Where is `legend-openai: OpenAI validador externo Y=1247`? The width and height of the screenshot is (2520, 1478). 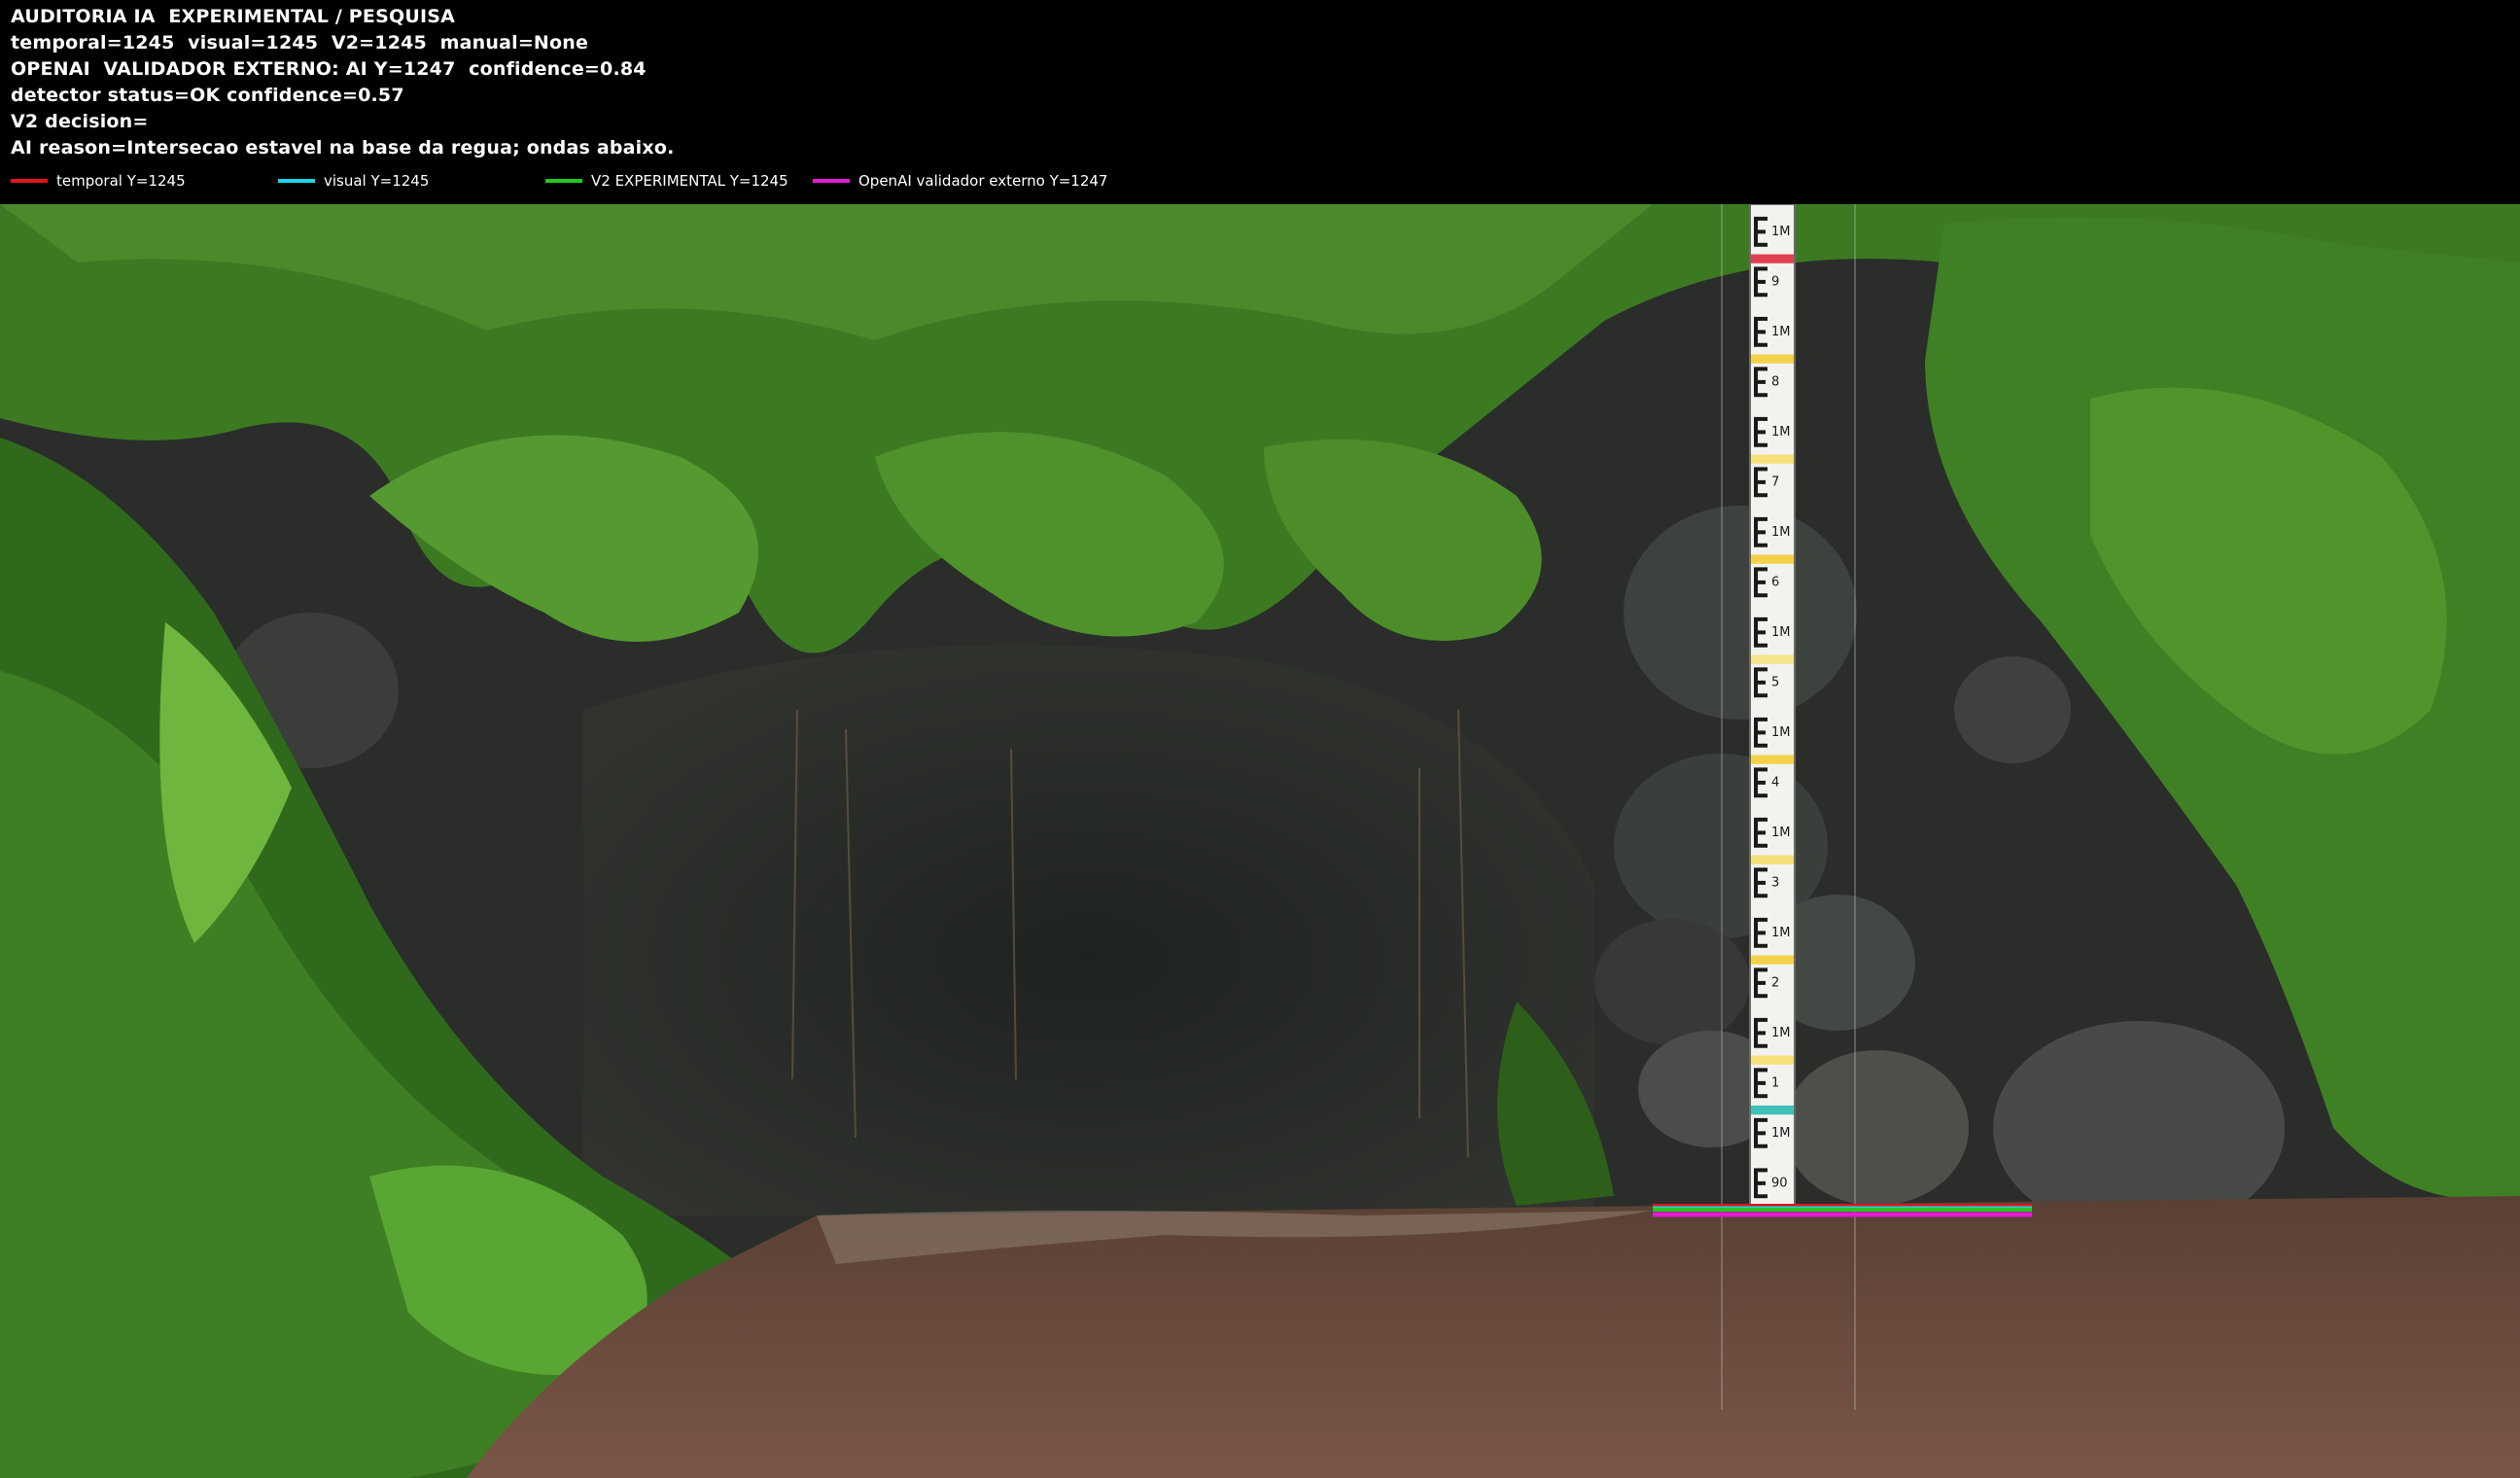
legend-openai: OpenAI validador externo Y=1247 is located at coordinates (960, 181).